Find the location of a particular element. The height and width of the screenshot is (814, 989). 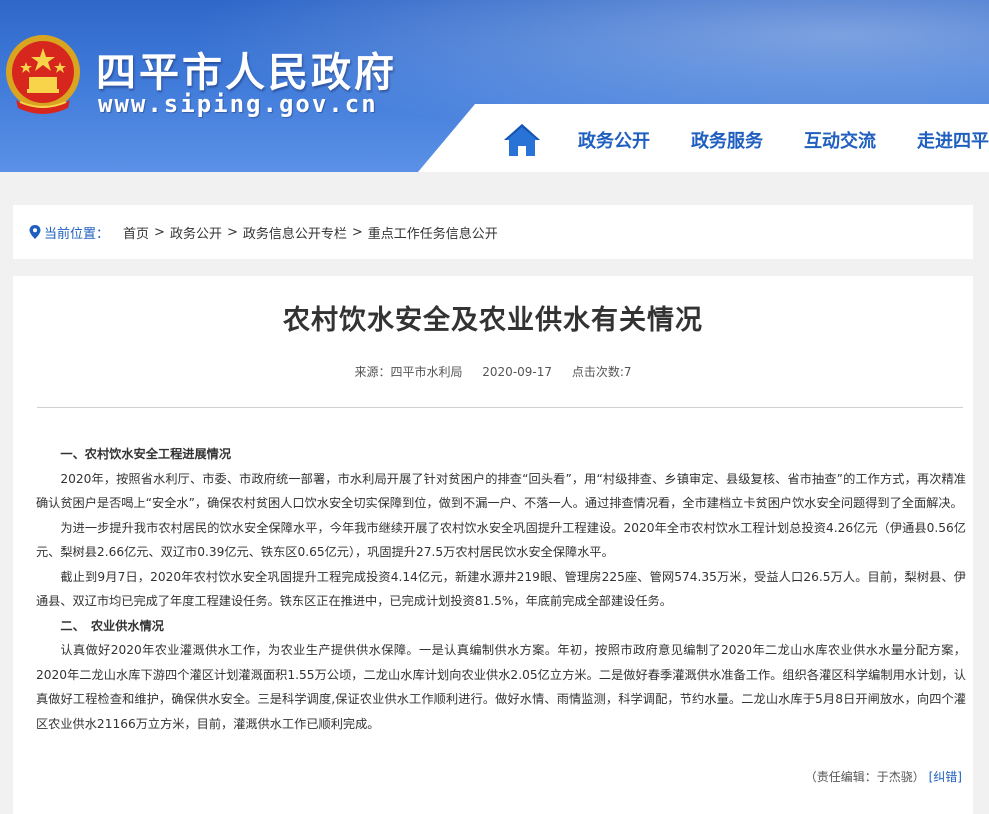

home-icon is located at coordinates (522, 140).